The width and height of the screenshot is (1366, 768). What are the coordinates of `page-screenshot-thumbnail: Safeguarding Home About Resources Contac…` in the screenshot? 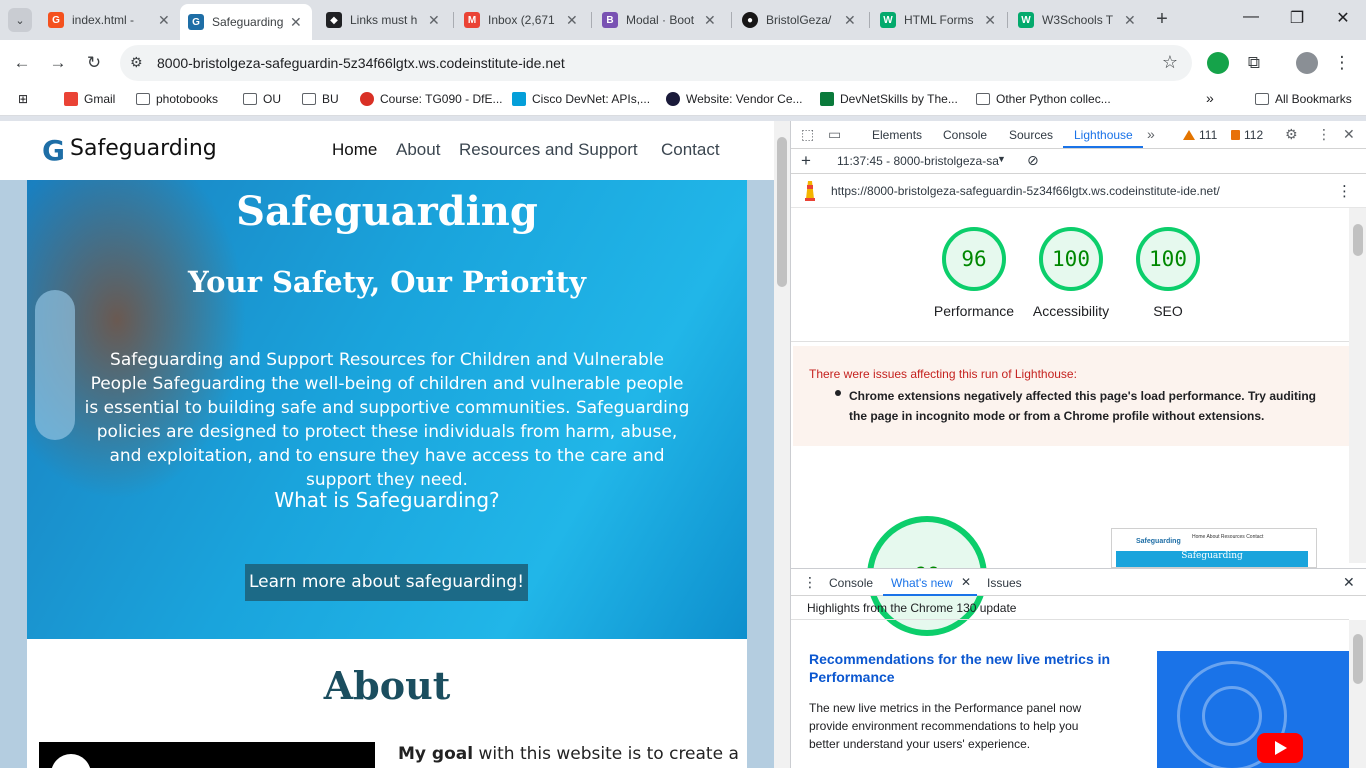 It's located at (1214, 548).